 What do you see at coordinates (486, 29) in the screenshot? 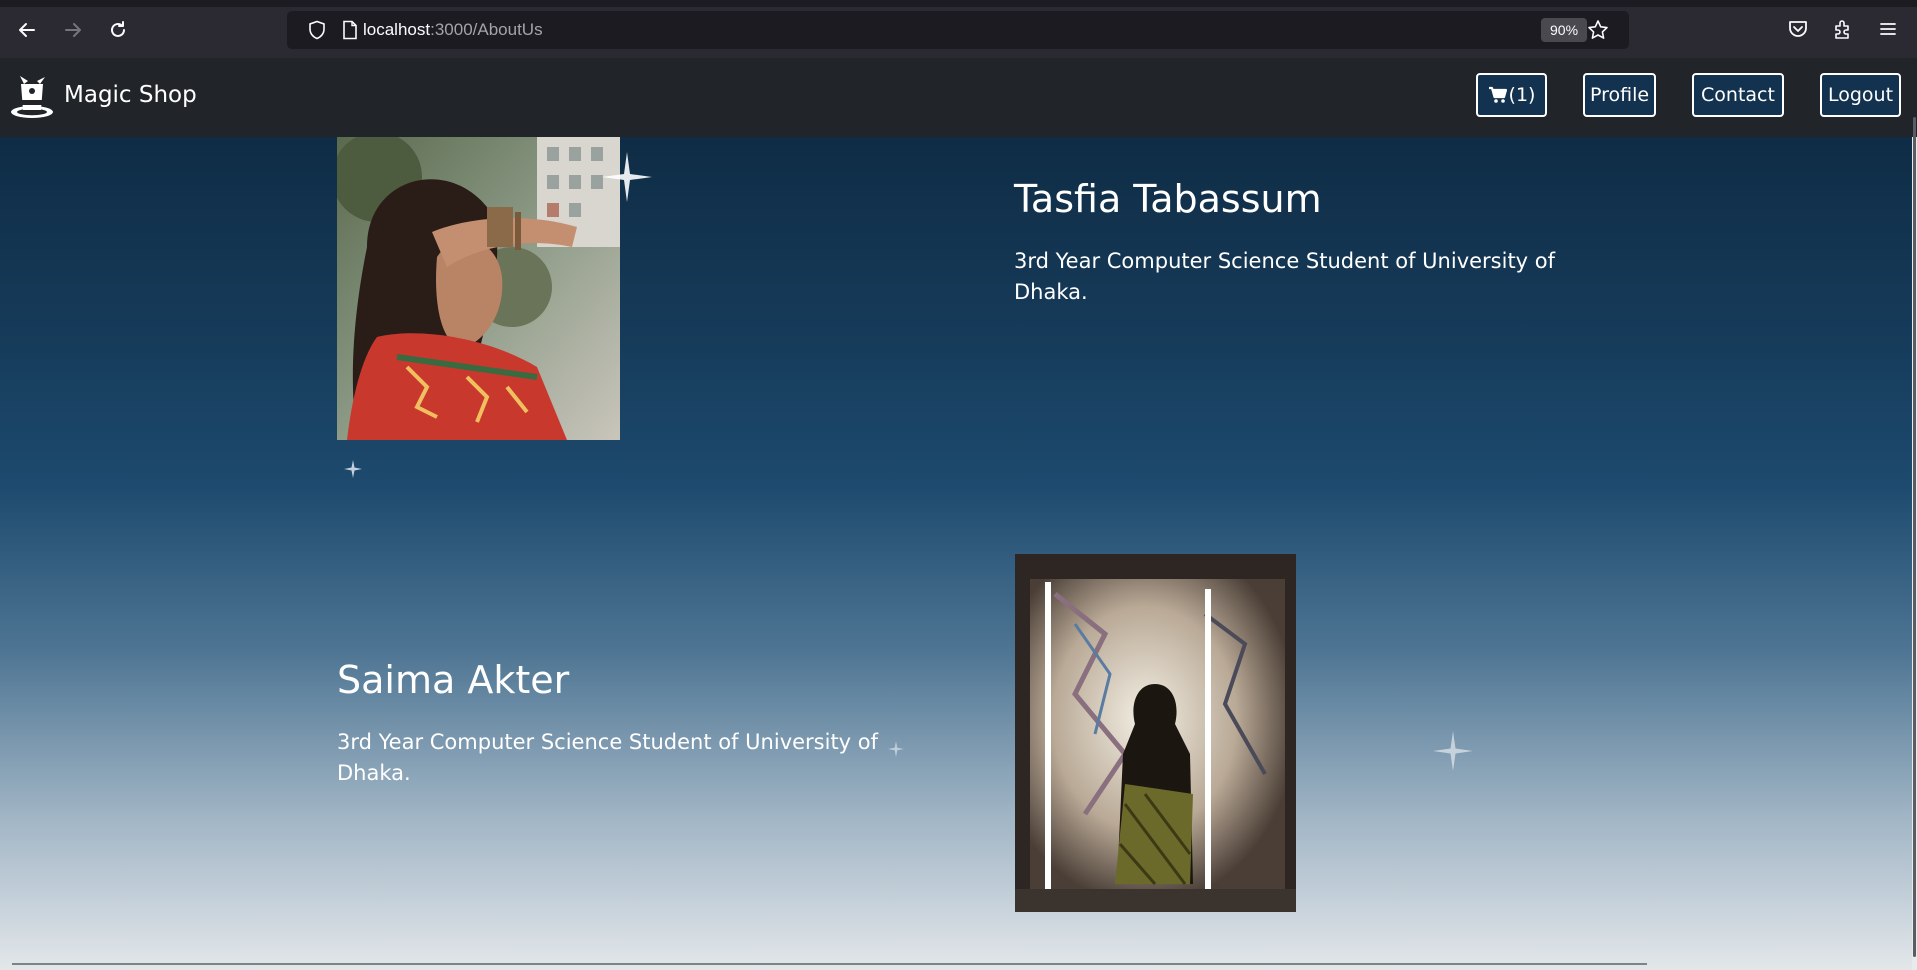
I see `url-path: :3000/AboutUs` at bounding box center [486, 29].